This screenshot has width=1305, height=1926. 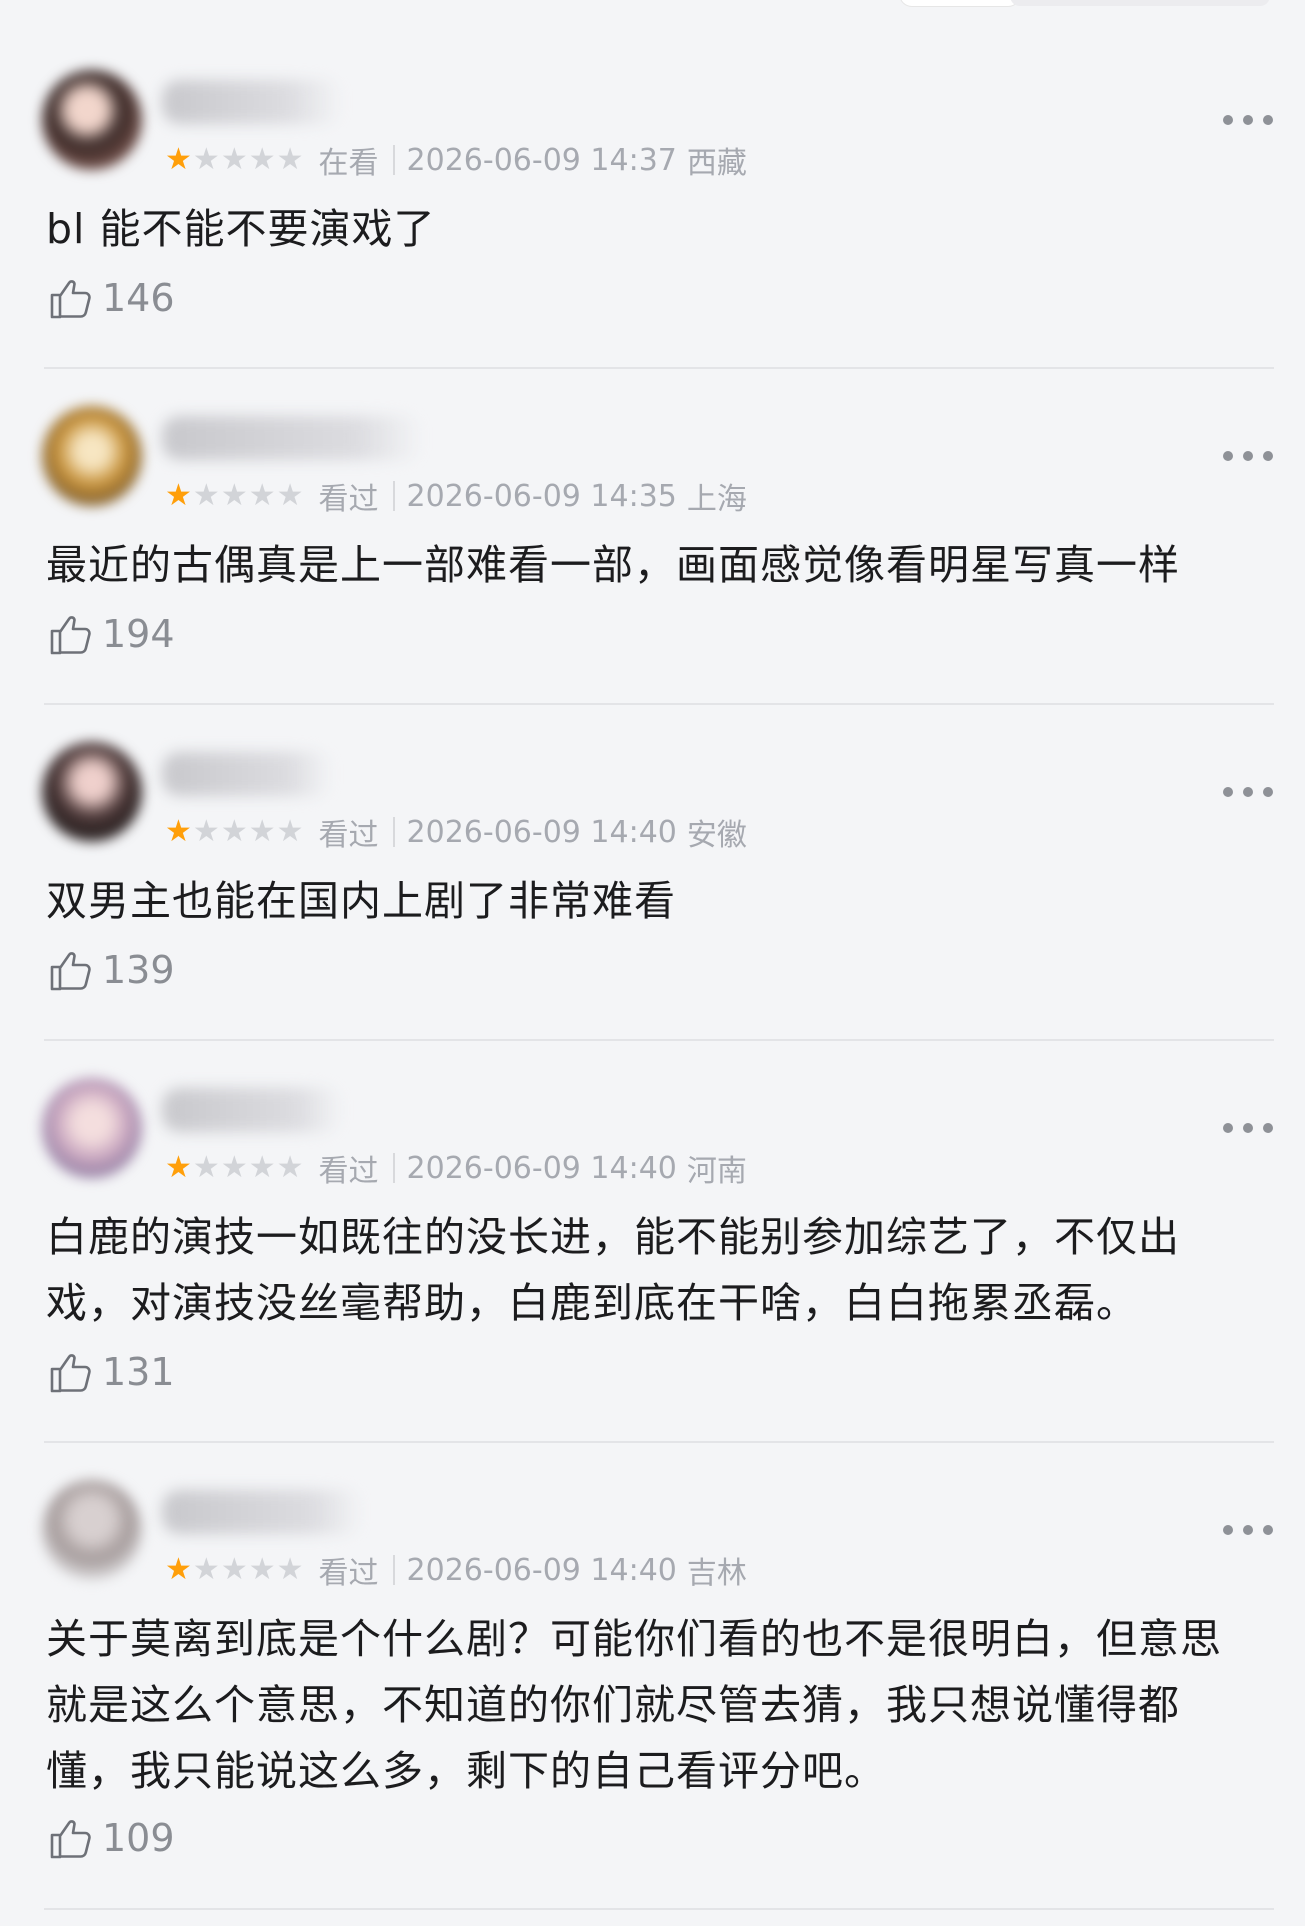 I want to click on comment-location: 河南, so click(x=716, y=1171).